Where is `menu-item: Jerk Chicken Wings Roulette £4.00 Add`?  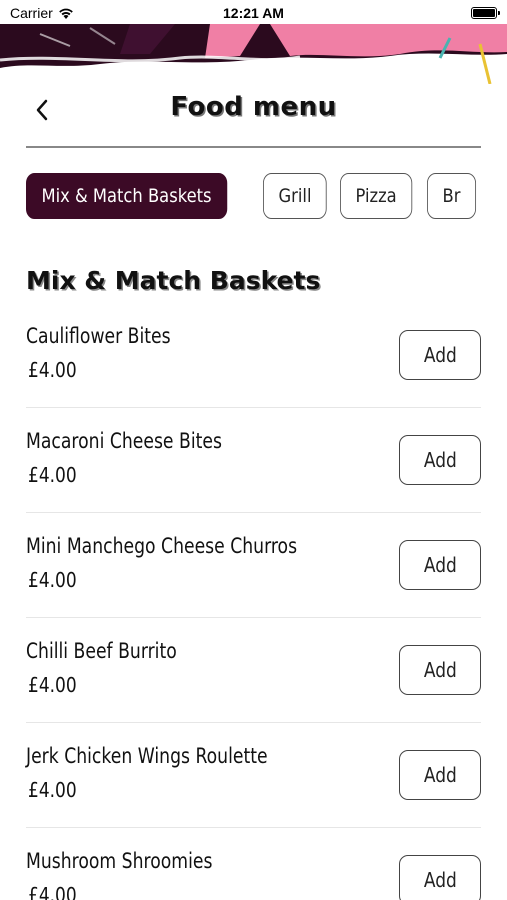
menu-item: Jerk Chicken Wings Roulette £4.00 Add is located at coordinates (253, 775).